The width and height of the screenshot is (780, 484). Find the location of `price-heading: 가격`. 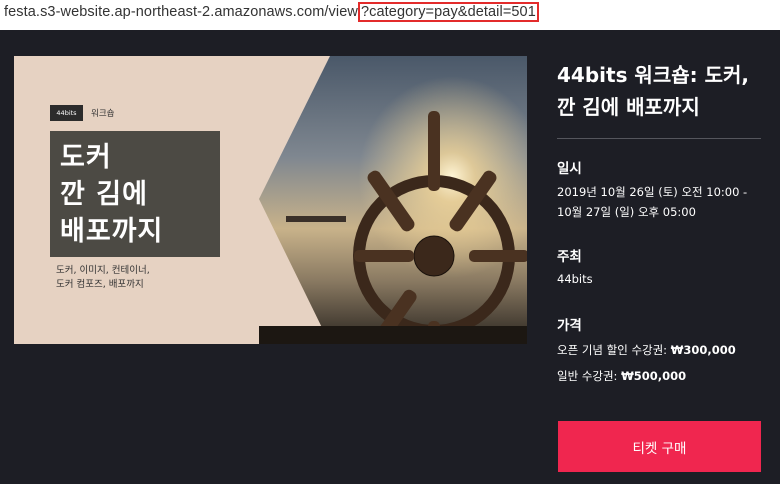

price-heading: 가격 is located at coordinates (569, 326).